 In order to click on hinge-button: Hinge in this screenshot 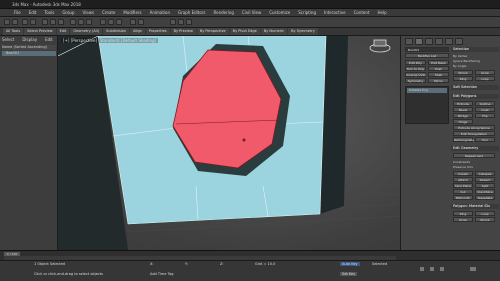, I will do `click(463, 121)`.